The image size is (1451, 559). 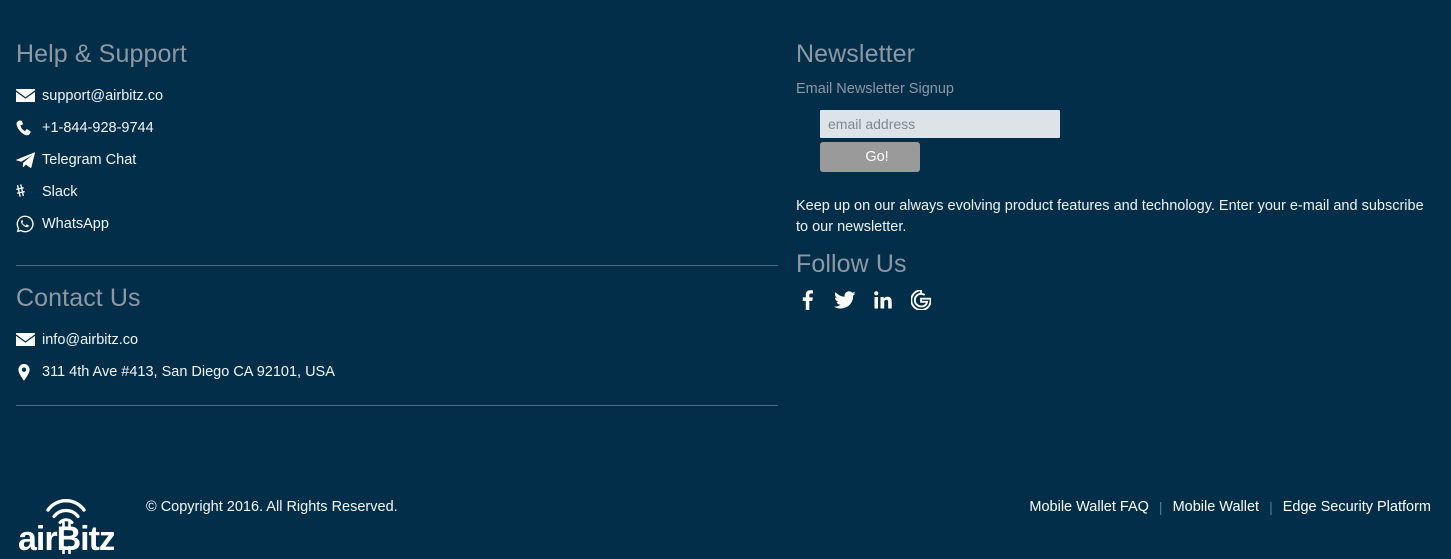 I want to click on contact-us-heading: Contact Us, so click(x=78, y=298).